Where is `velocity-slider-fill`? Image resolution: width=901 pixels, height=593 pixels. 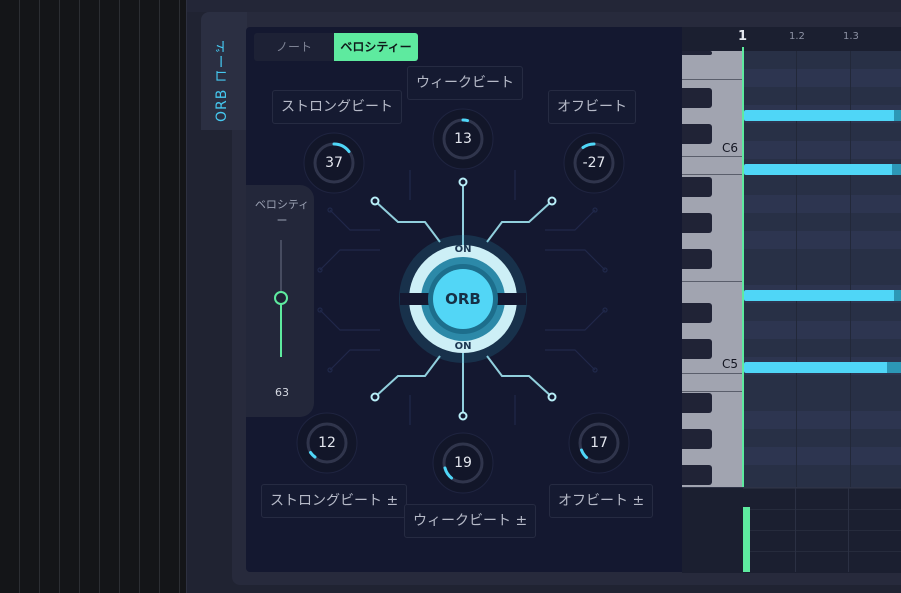 velocity-slider-fill is located at coordinates (281, 327).